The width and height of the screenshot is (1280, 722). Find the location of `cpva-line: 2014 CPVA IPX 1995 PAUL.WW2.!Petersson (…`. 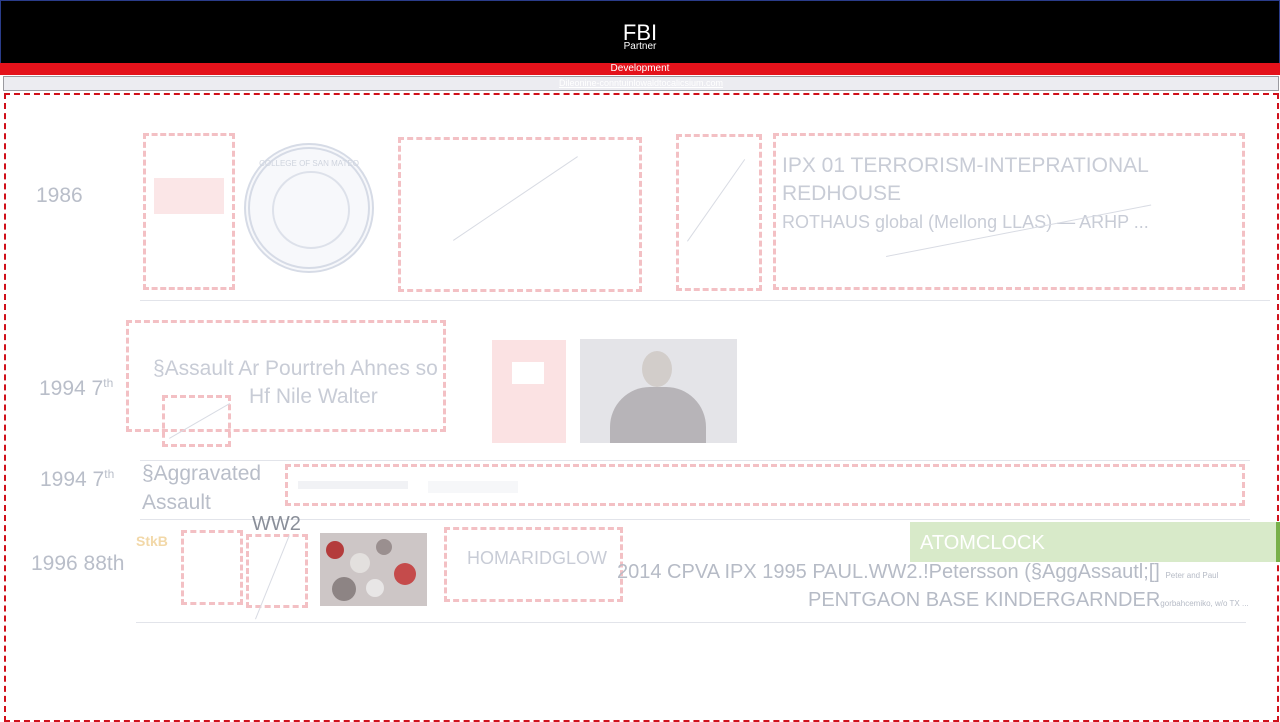

cpva-line: 2014 CPVA IPX 1995 PAUL.WW2.!Petersson (… is located at coordinates (918, 572).